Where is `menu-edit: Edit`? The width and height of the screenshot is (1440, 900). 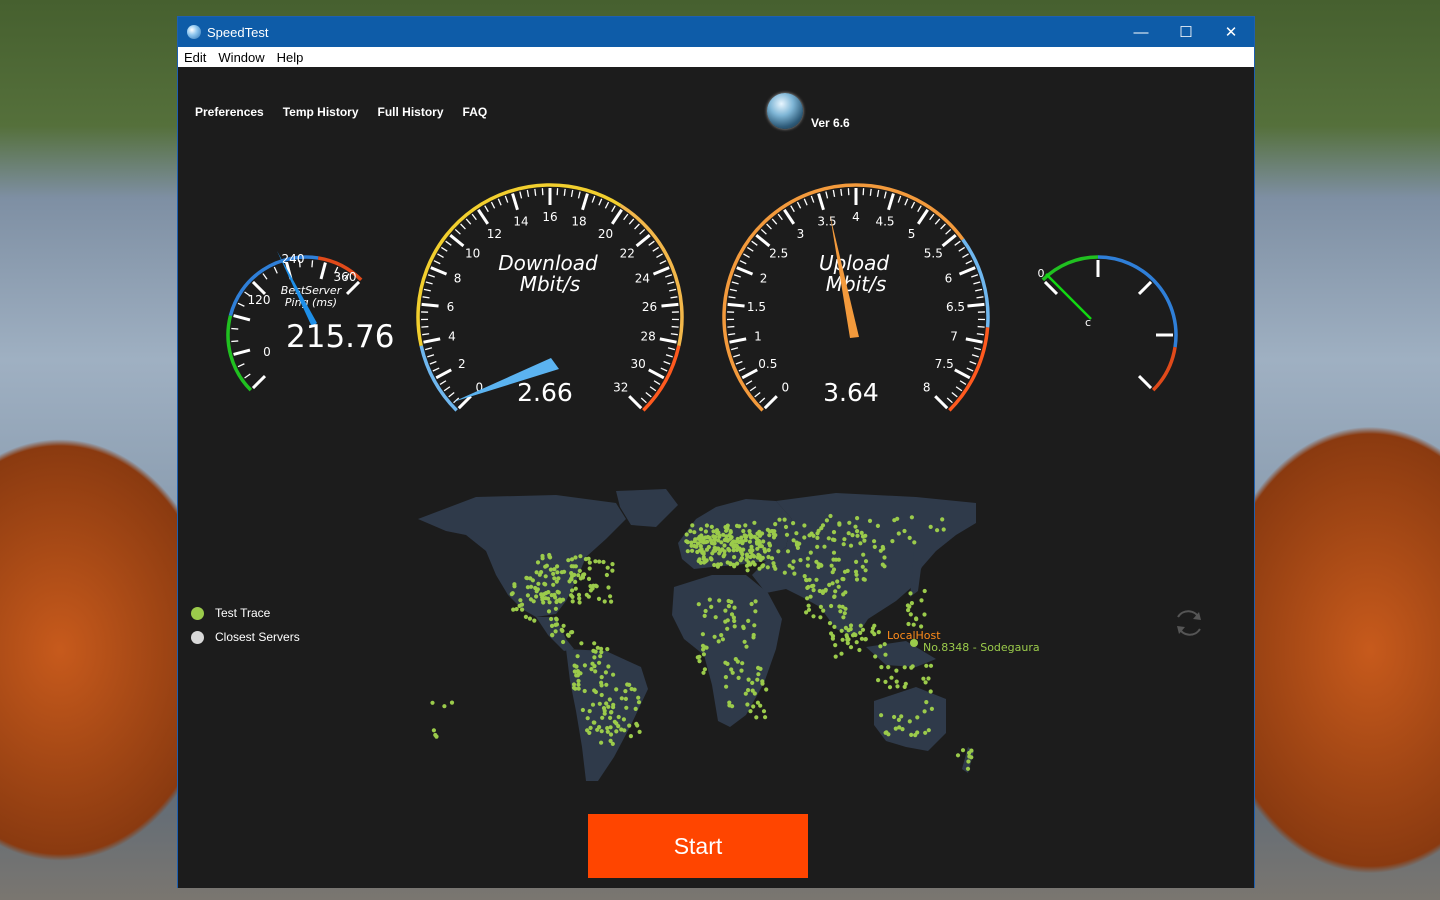 menu-edit: Edit is located at coordinates (195, 57).